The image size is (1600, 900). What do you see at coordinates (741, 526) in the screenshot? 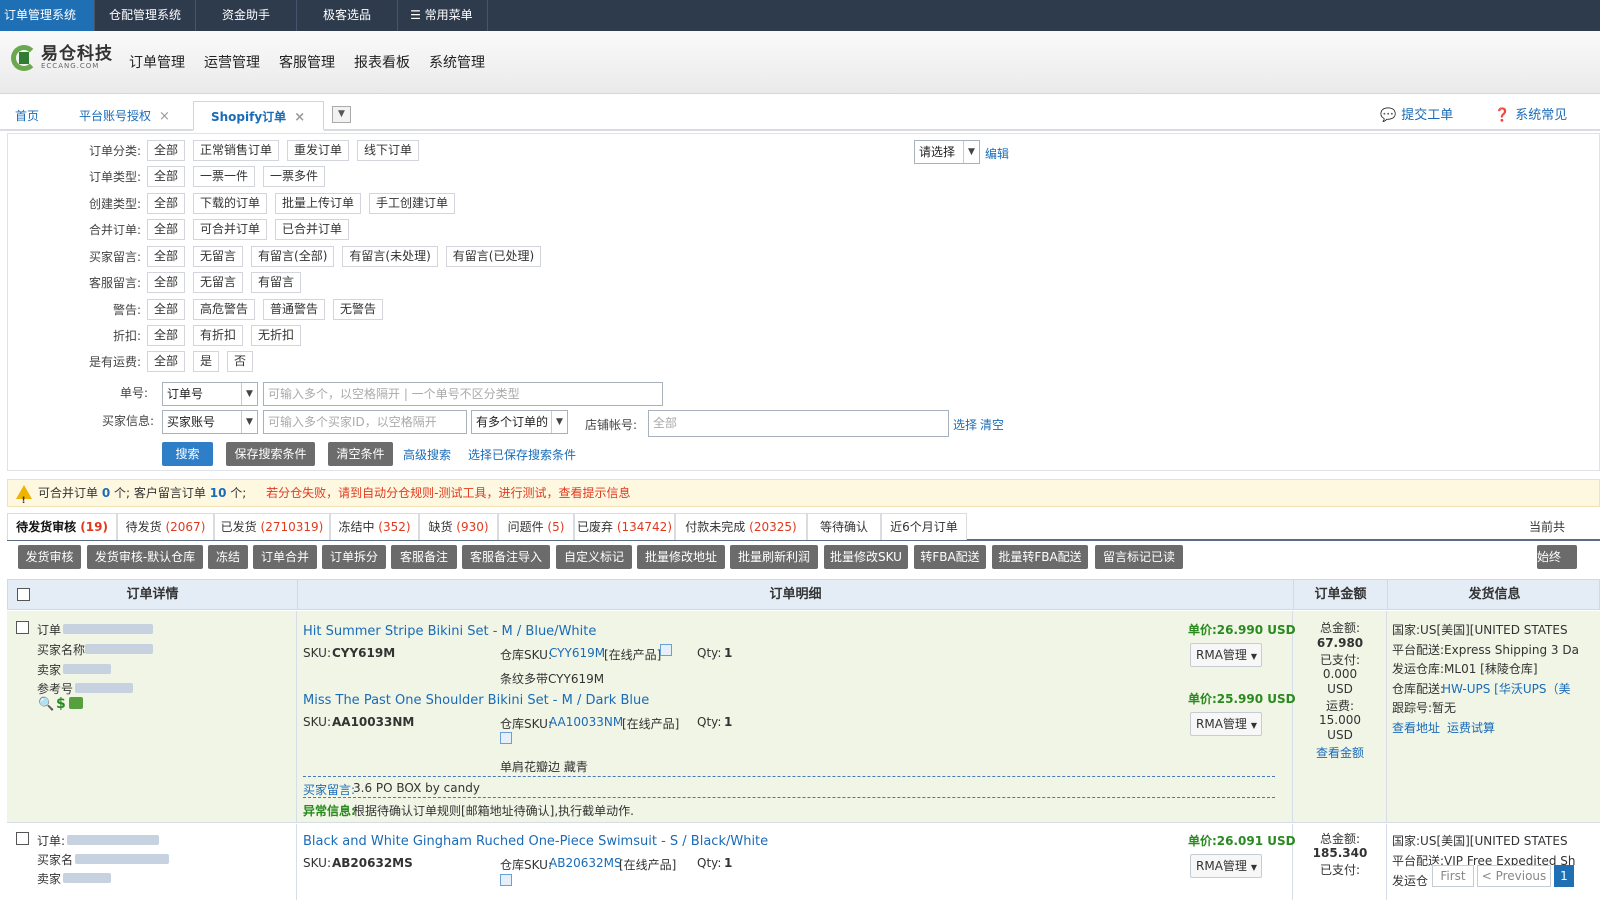
I see `status-tab: 付款未完成 (20325)` at bounding box center [741, 526].